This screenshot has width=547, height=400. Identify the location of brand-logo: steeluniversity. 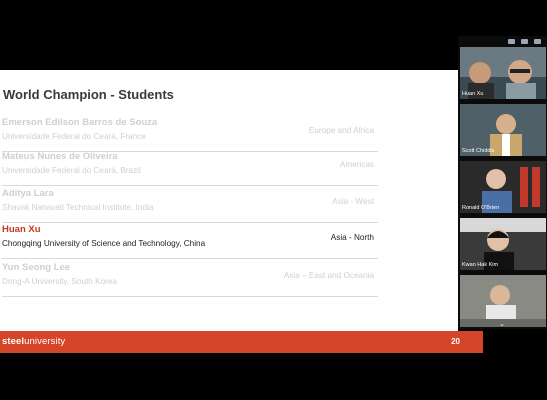
(34, 341).